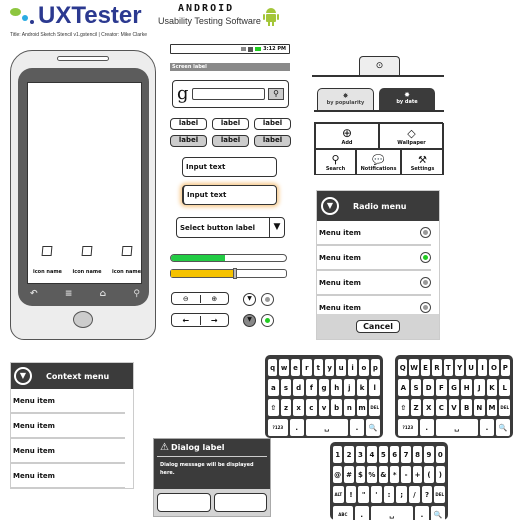 The height and width of the screenshot is (523, 520). Describe the element at coordinates (360, 474) in the screenshot. I see `key: $` at that location.